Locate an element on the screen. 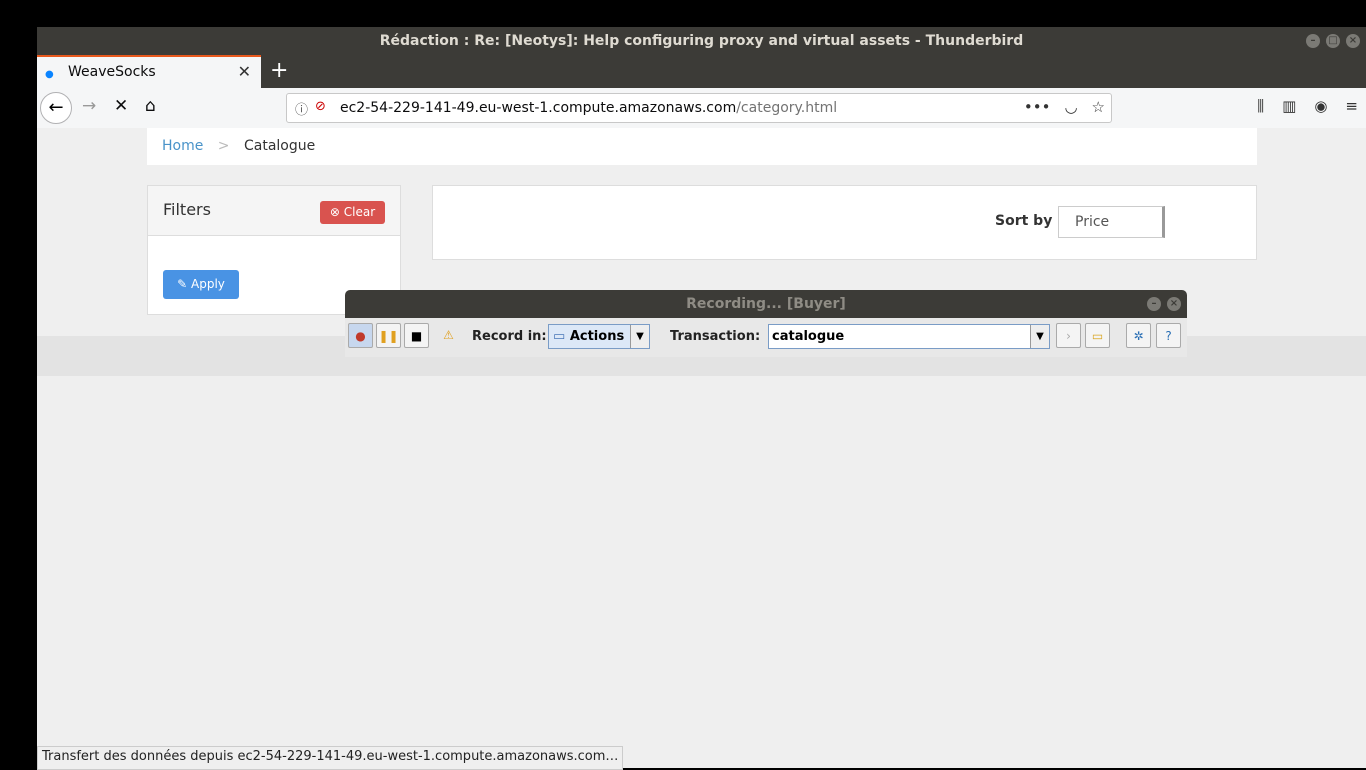 The height and width of the screenshot is (770, 1366). warning-icon: ⚠ is located at coordinates (448, 335).